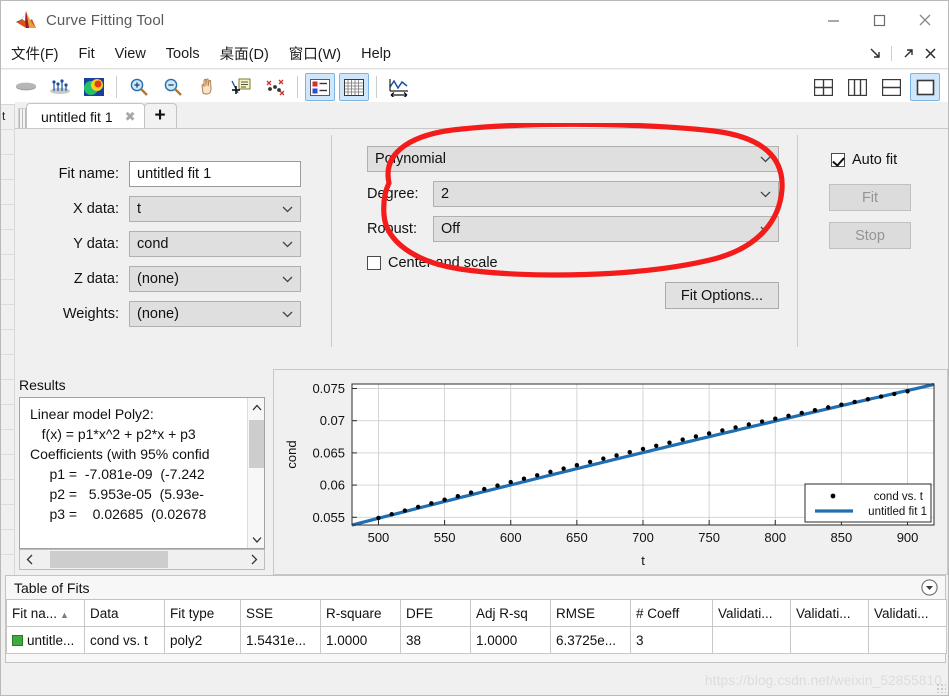 The width and height of the screenshot is (949, 696). Describe the element at coordinates (870, 197) in the screenshot. I see `fit-button: Fit` at that location.